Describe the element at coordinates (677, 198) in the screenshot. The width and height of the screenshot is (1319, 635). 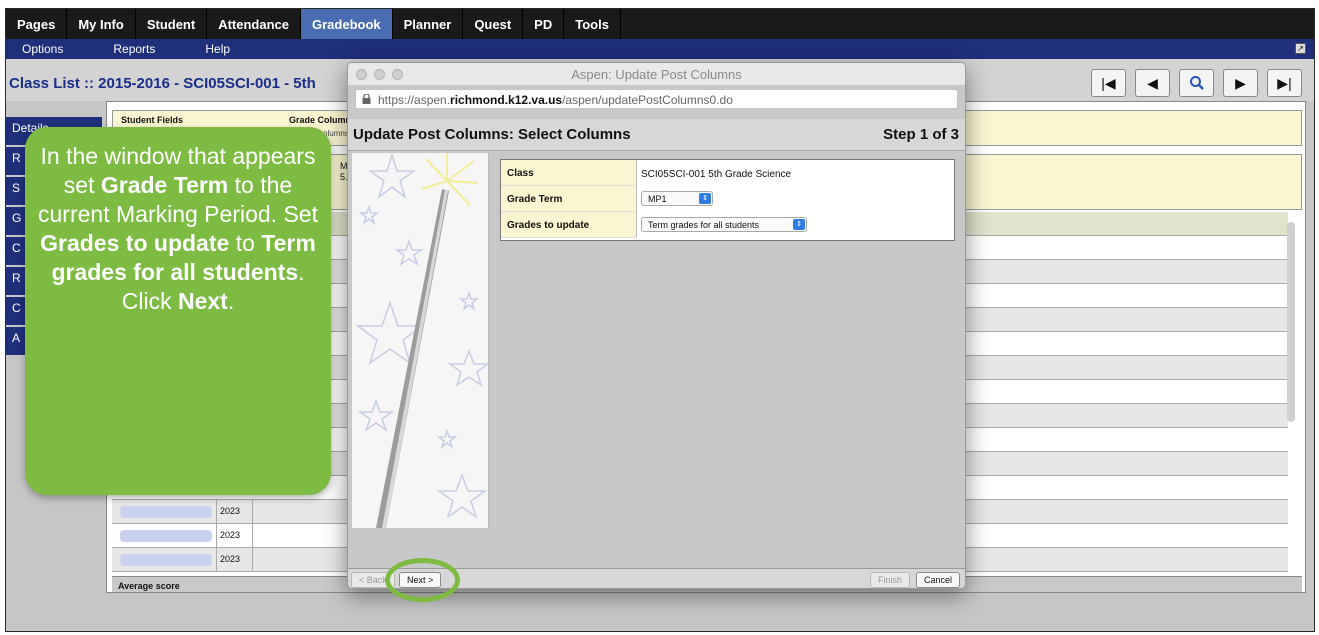
I see `grade-term-select: MP1 ⇕` at that location.